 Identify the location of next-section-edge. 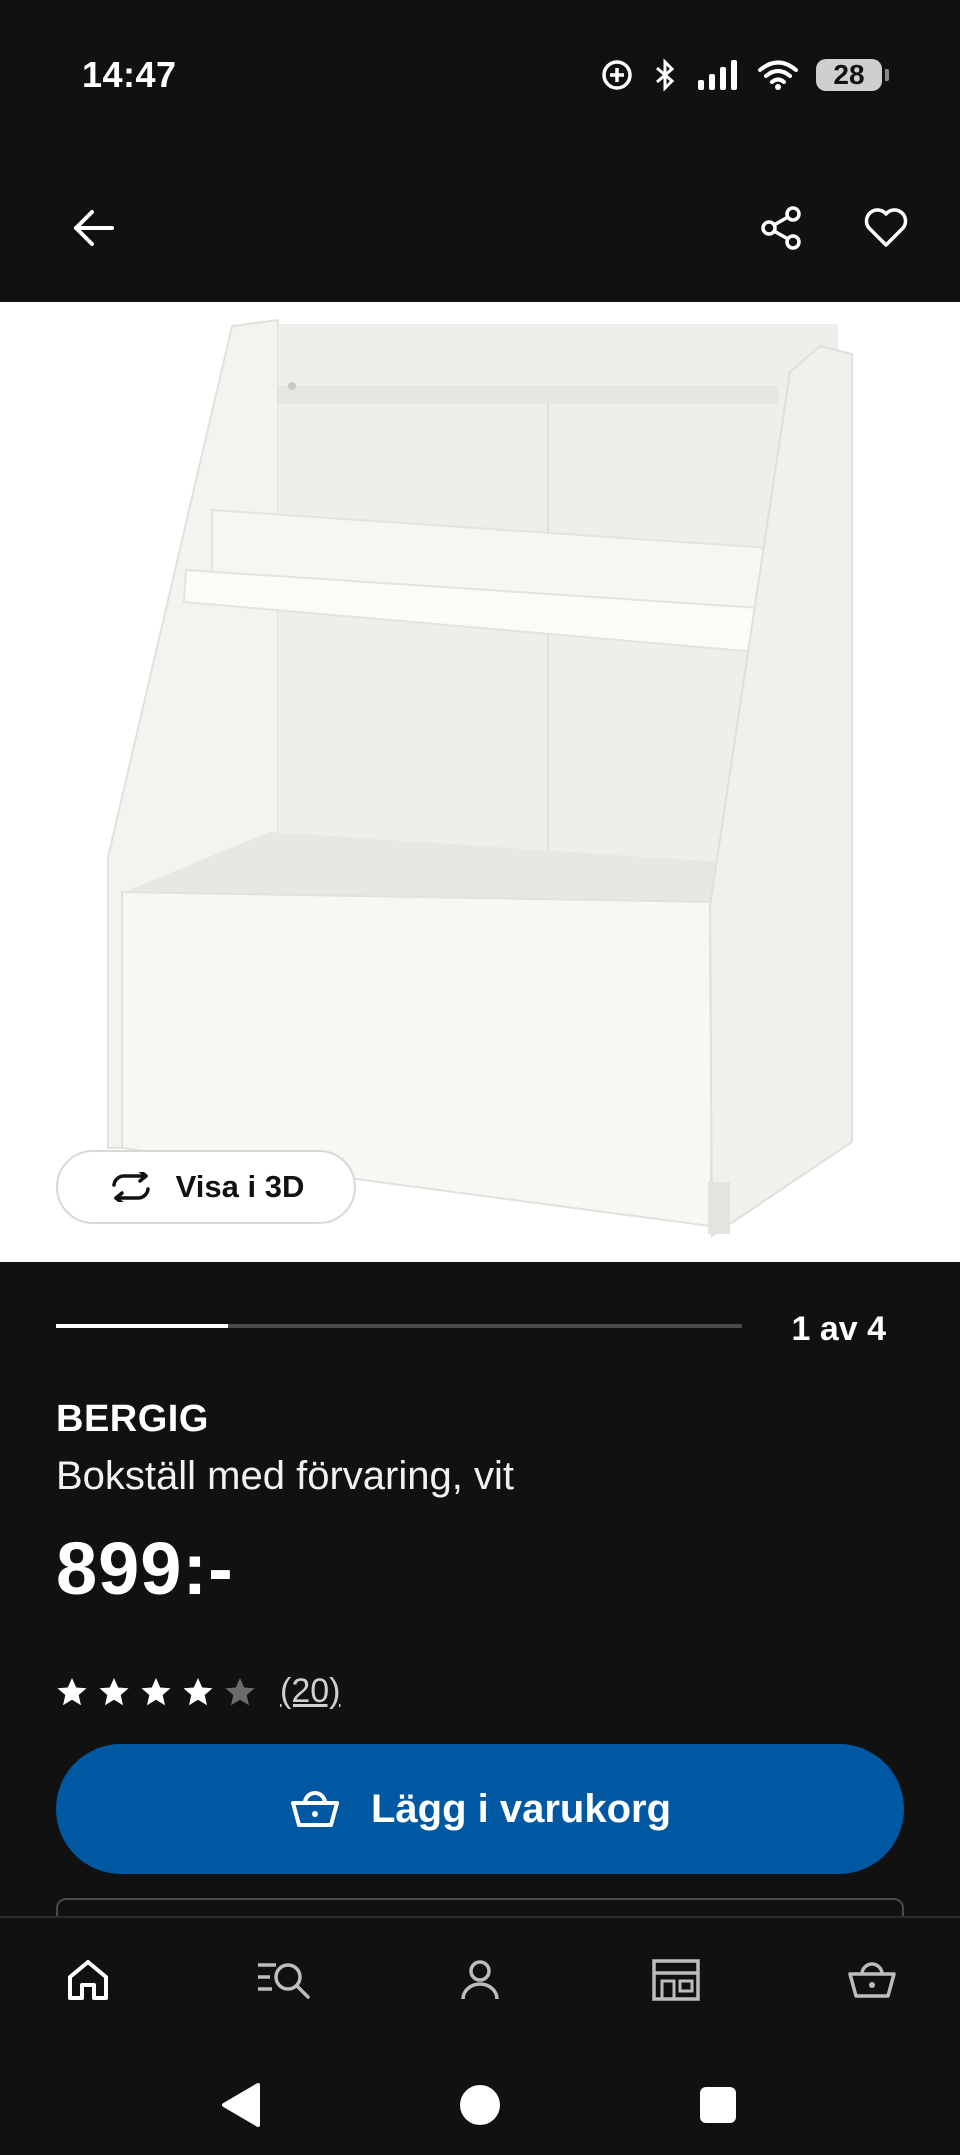
(480, 1908).